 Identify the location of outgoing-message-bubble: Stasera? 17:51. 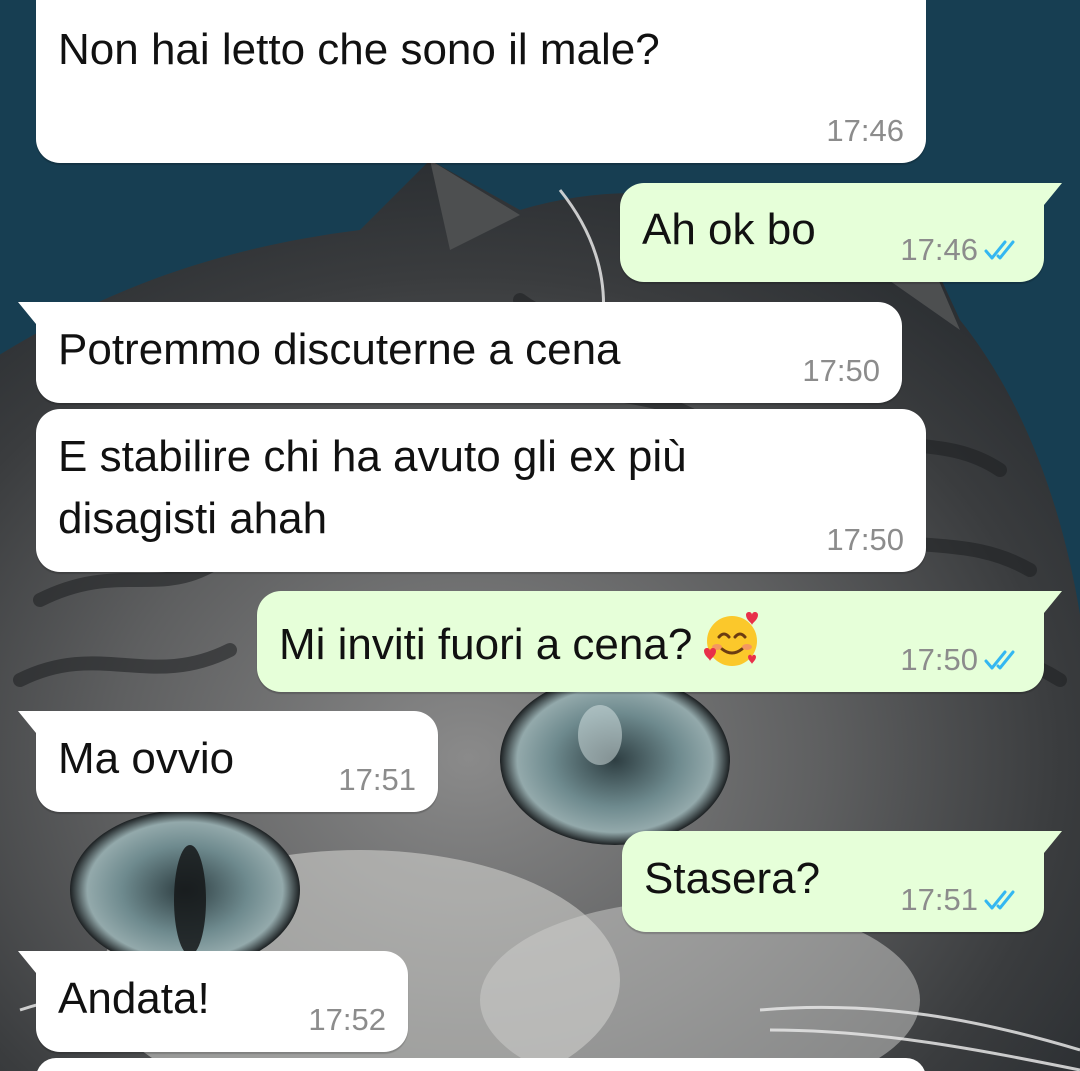
(842, 881).